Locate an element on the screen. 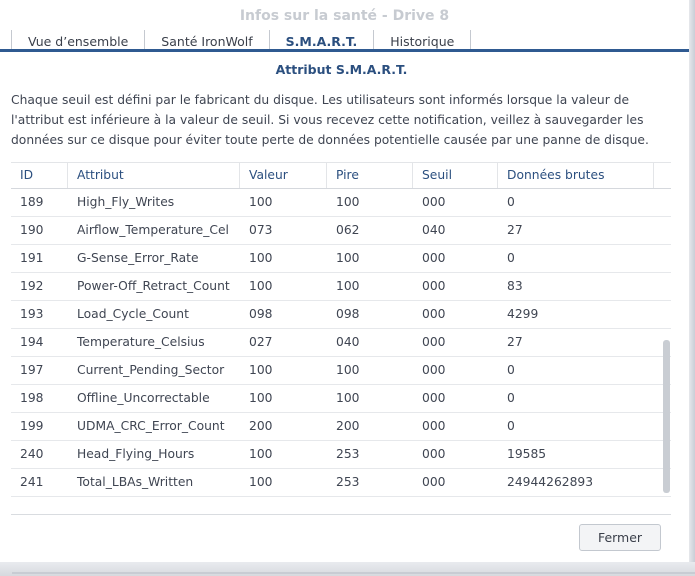  column-header-raw-data: Données brutes is located at coordinates (576, 175).